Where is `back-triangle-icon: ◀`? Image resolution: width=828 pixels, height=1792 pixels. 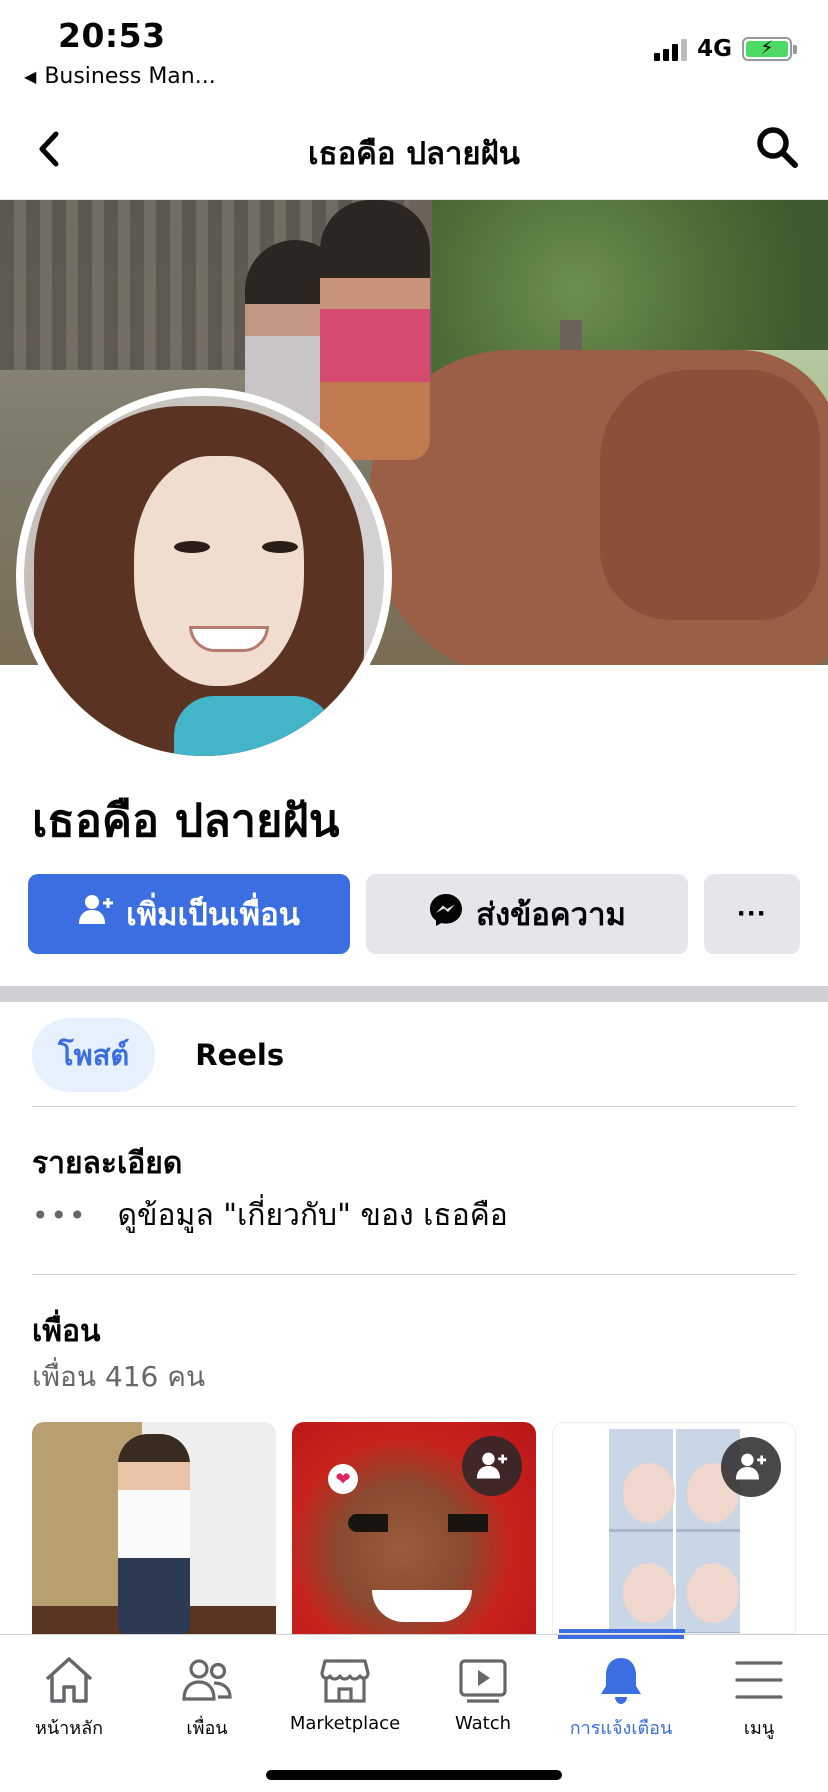
back-triangle-icon: ◀ is located at coordinates (30, 76).